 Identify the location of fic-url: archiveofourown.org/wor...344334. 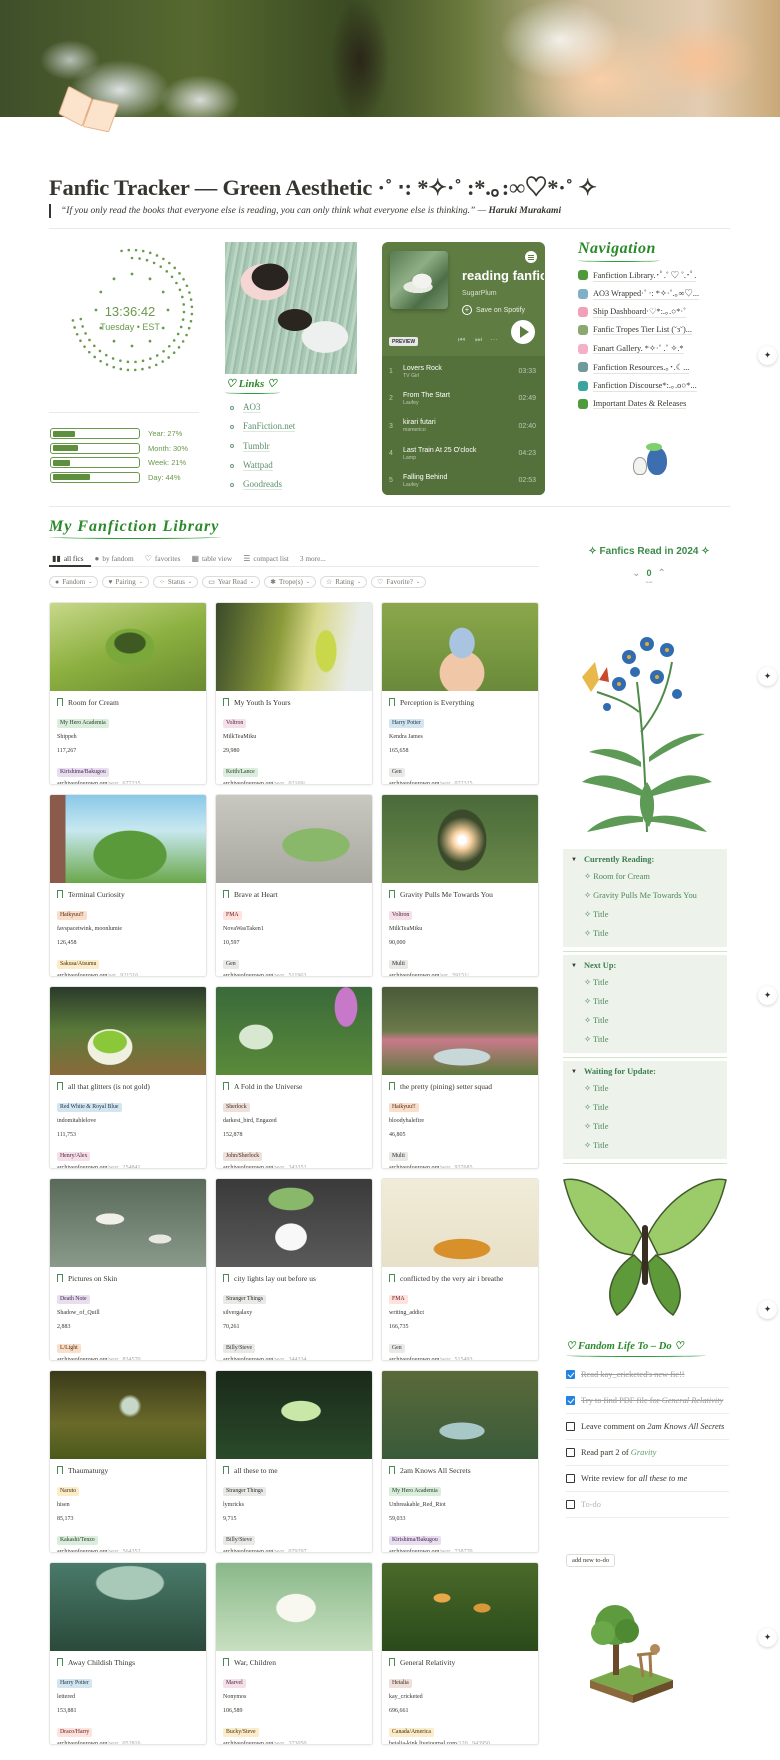
(294, 1358).